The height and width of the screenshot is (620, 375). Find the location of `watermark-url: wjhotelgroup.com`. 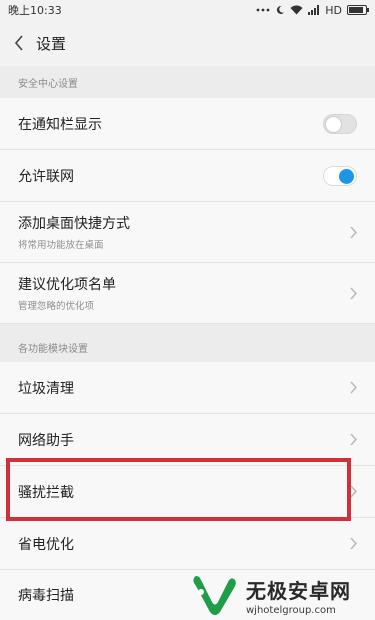

watermark-url: wjhotelgroup.com is located at coordinates (291, 610).